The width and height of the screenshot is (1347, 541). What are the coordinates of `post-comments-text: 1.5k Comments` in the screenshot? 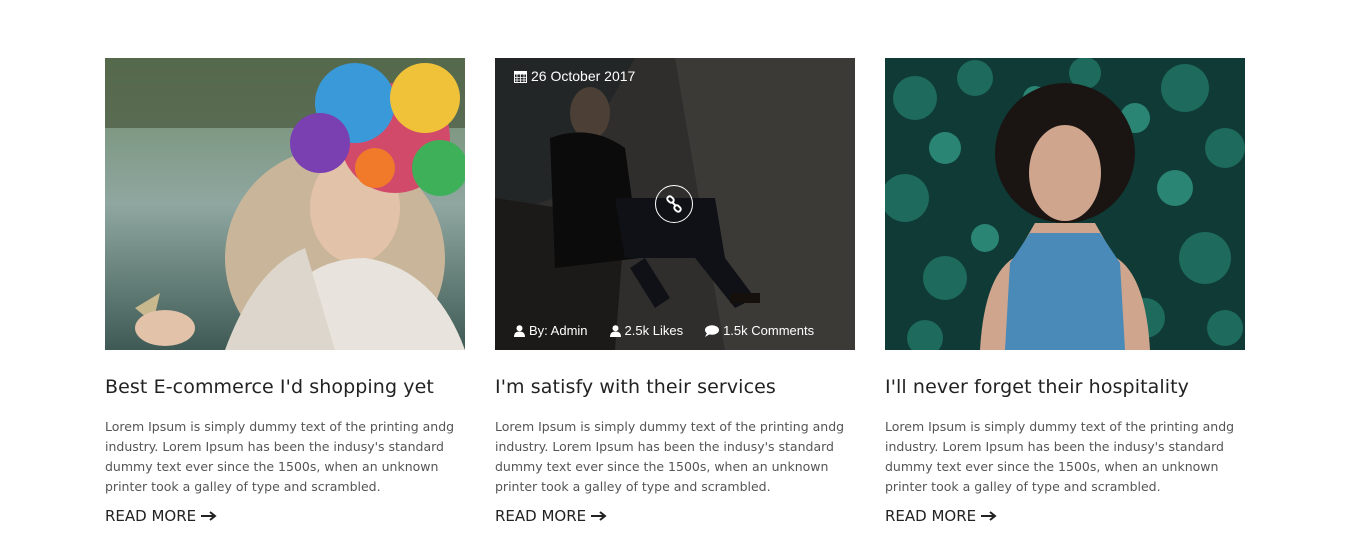 It's located at (769, 330).